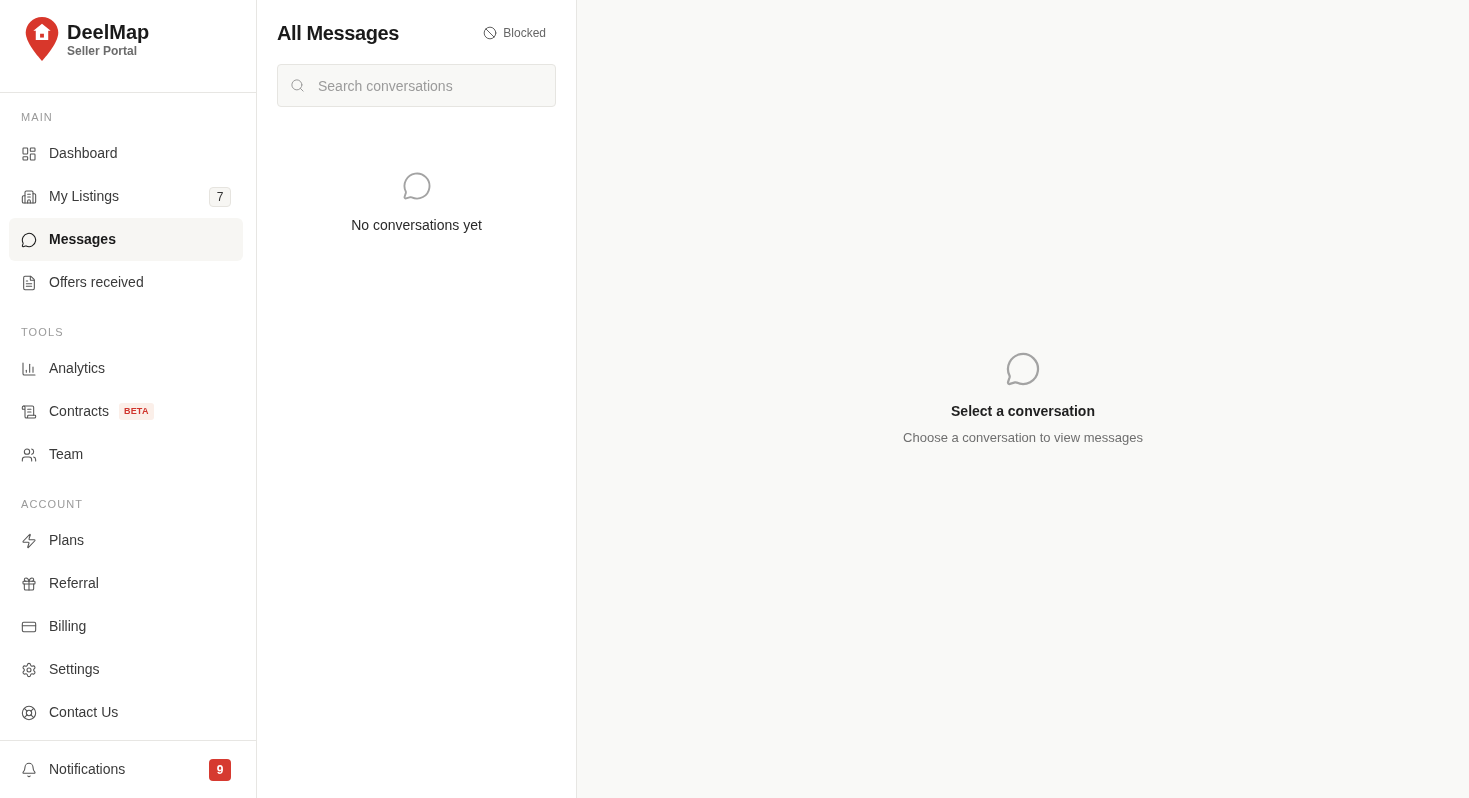 The image size is (1469, 798). I want to click on count-badge: 7, so click(220, 196).